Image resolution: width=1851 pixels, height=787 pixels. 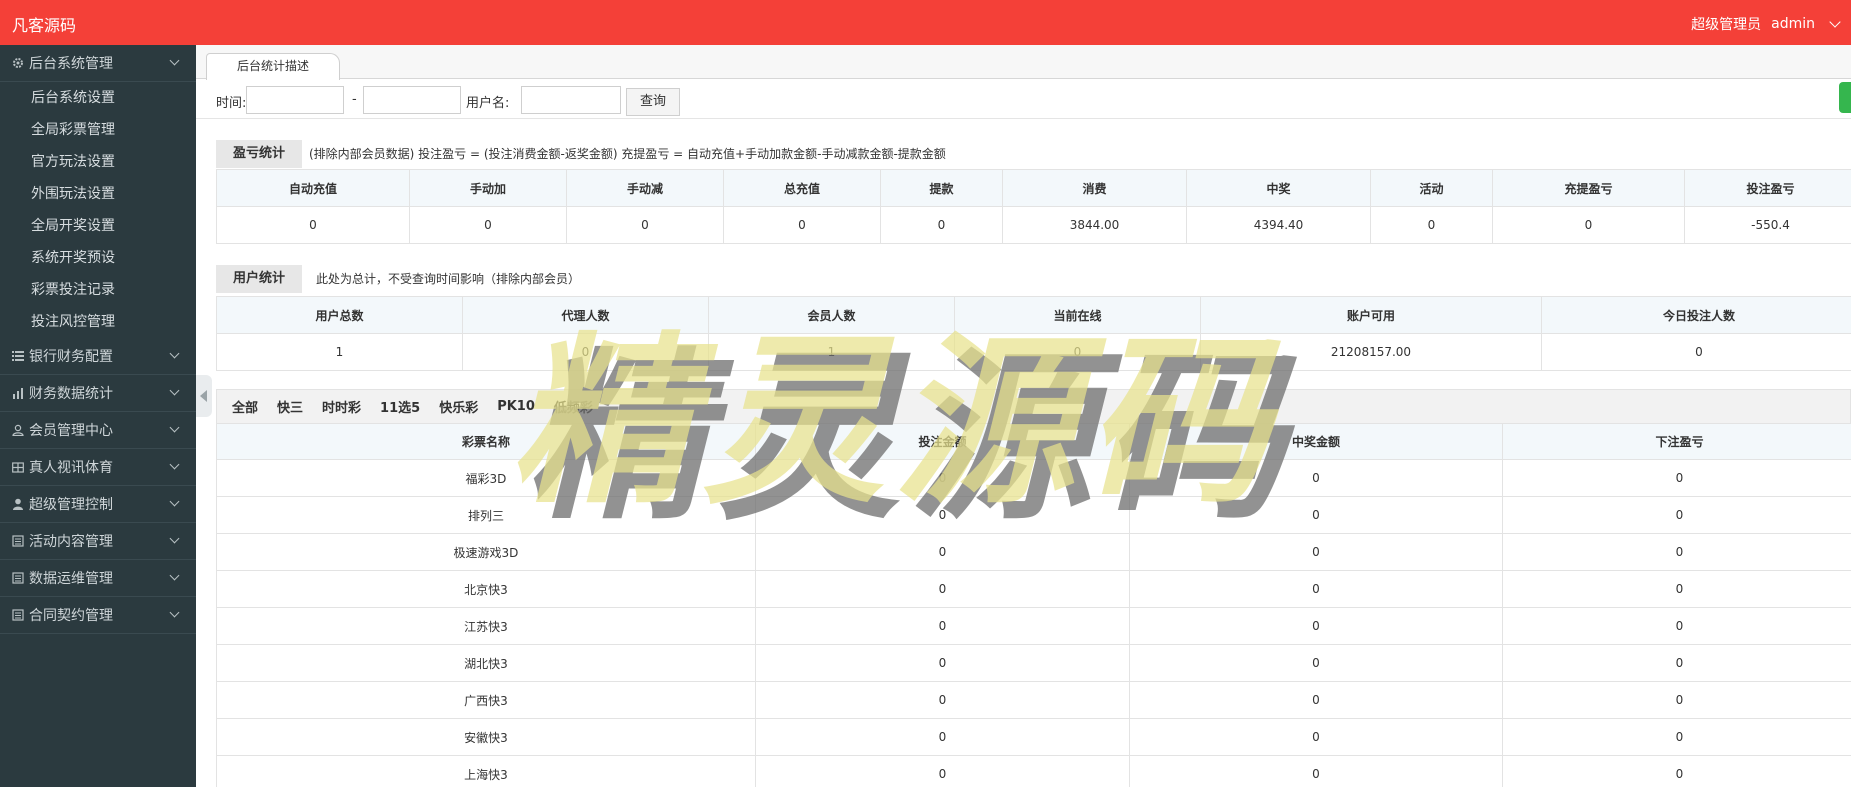 What do you see at coordinates (488, 188) in the screenshot?
I see `col-header: 手动加` at bounding box center [488, 188].